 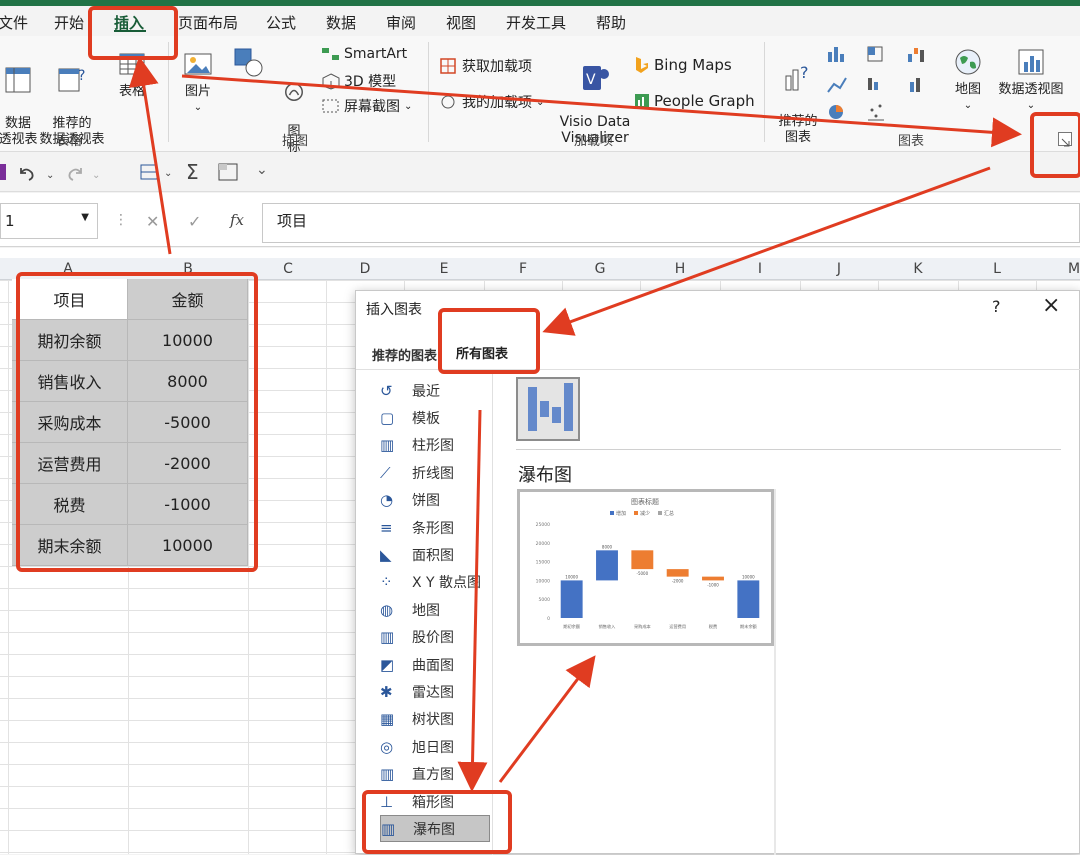 What do you see at coordinates (766, 251) in the screenshot?
I see `arrow-launcher-to-all-charts` at bounding box center [766, 251].